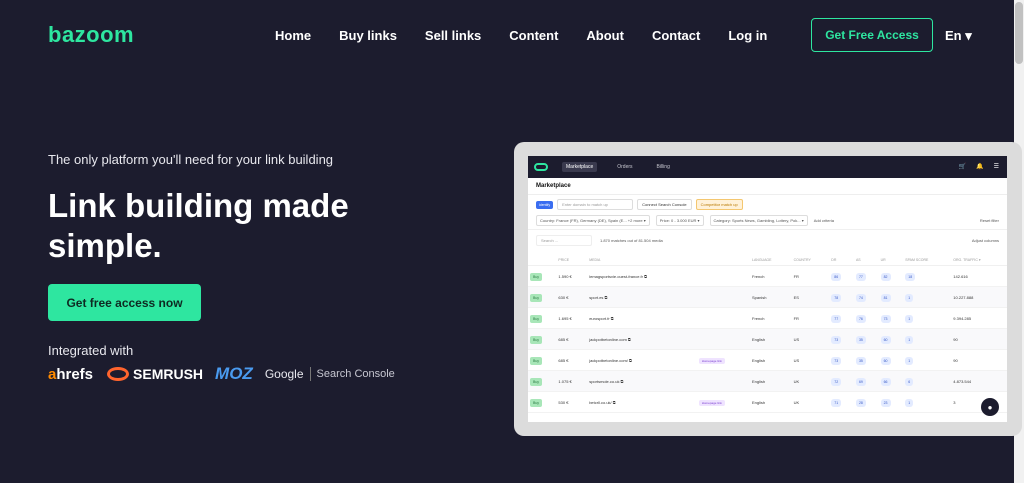 The image size is (1024, 483). What do you see at coordinates (601, 318) in the screenshot?
I see `cell-media: eurosport.fr ⧉` at bounding box center [601, 318].